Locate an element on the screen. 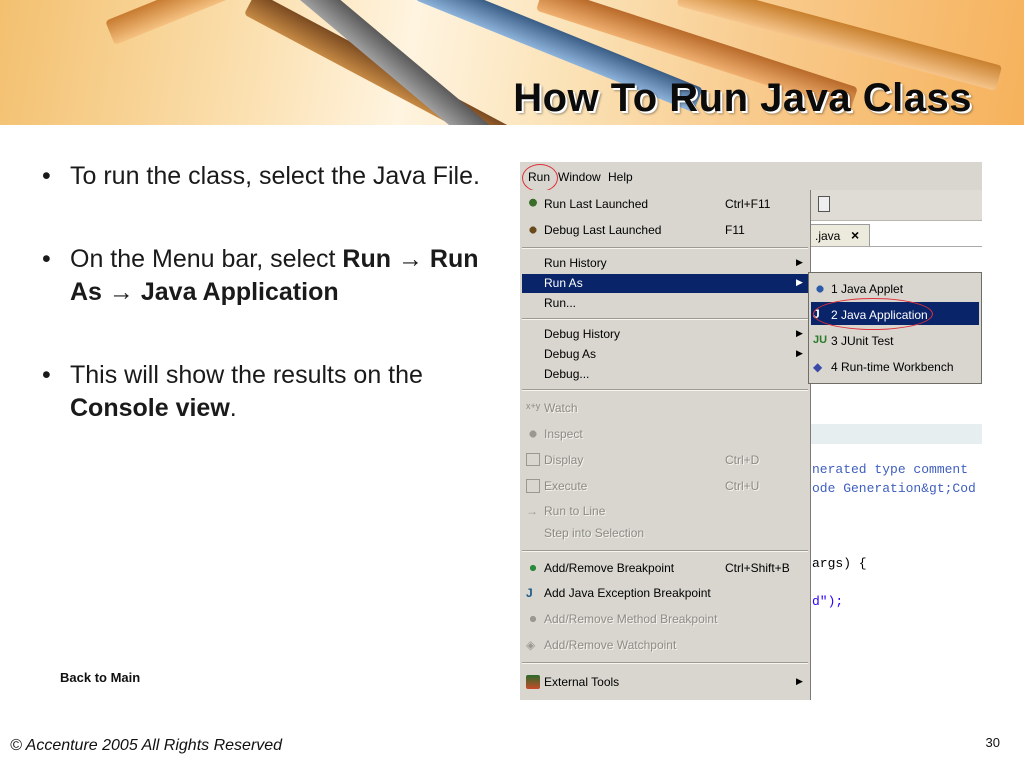  code-line: ode Generation&gt;Cod is located at coordinates (894, 488).